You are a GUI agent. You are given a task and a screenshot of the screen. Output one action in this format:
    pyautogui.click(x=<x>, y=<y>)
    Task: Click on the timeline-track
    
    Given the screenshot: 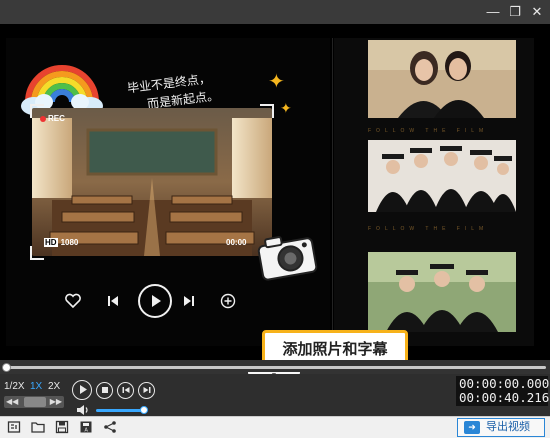 What is the action you would take?
    pyautogui.click(x=276, y=367)
    